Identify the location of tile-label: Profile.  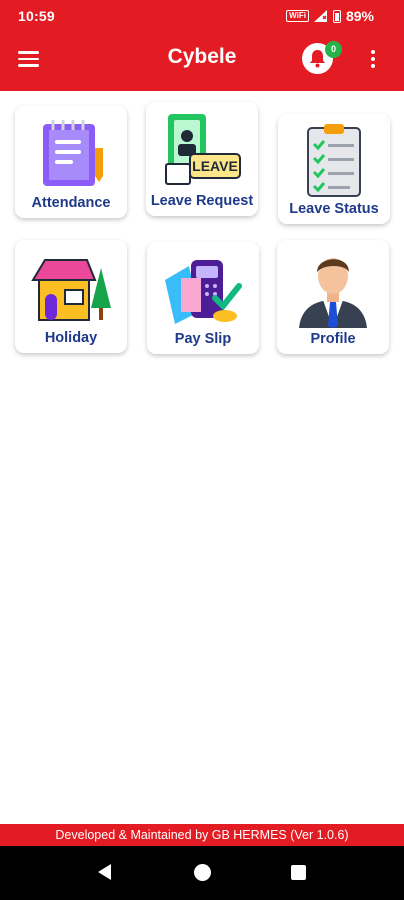
(333, 339).